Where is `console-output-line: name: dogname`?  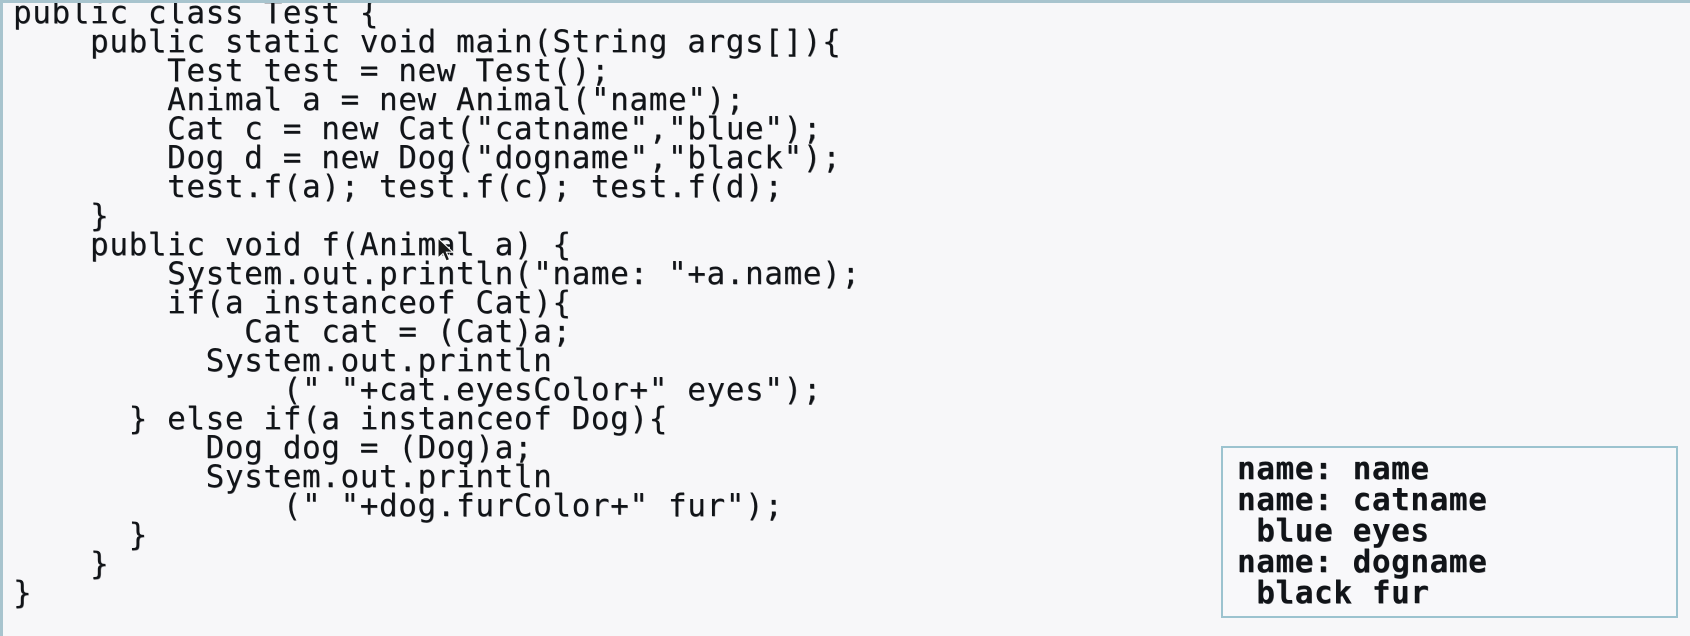
console-output-line: name: dogname is located at coordinates (1362, 562).